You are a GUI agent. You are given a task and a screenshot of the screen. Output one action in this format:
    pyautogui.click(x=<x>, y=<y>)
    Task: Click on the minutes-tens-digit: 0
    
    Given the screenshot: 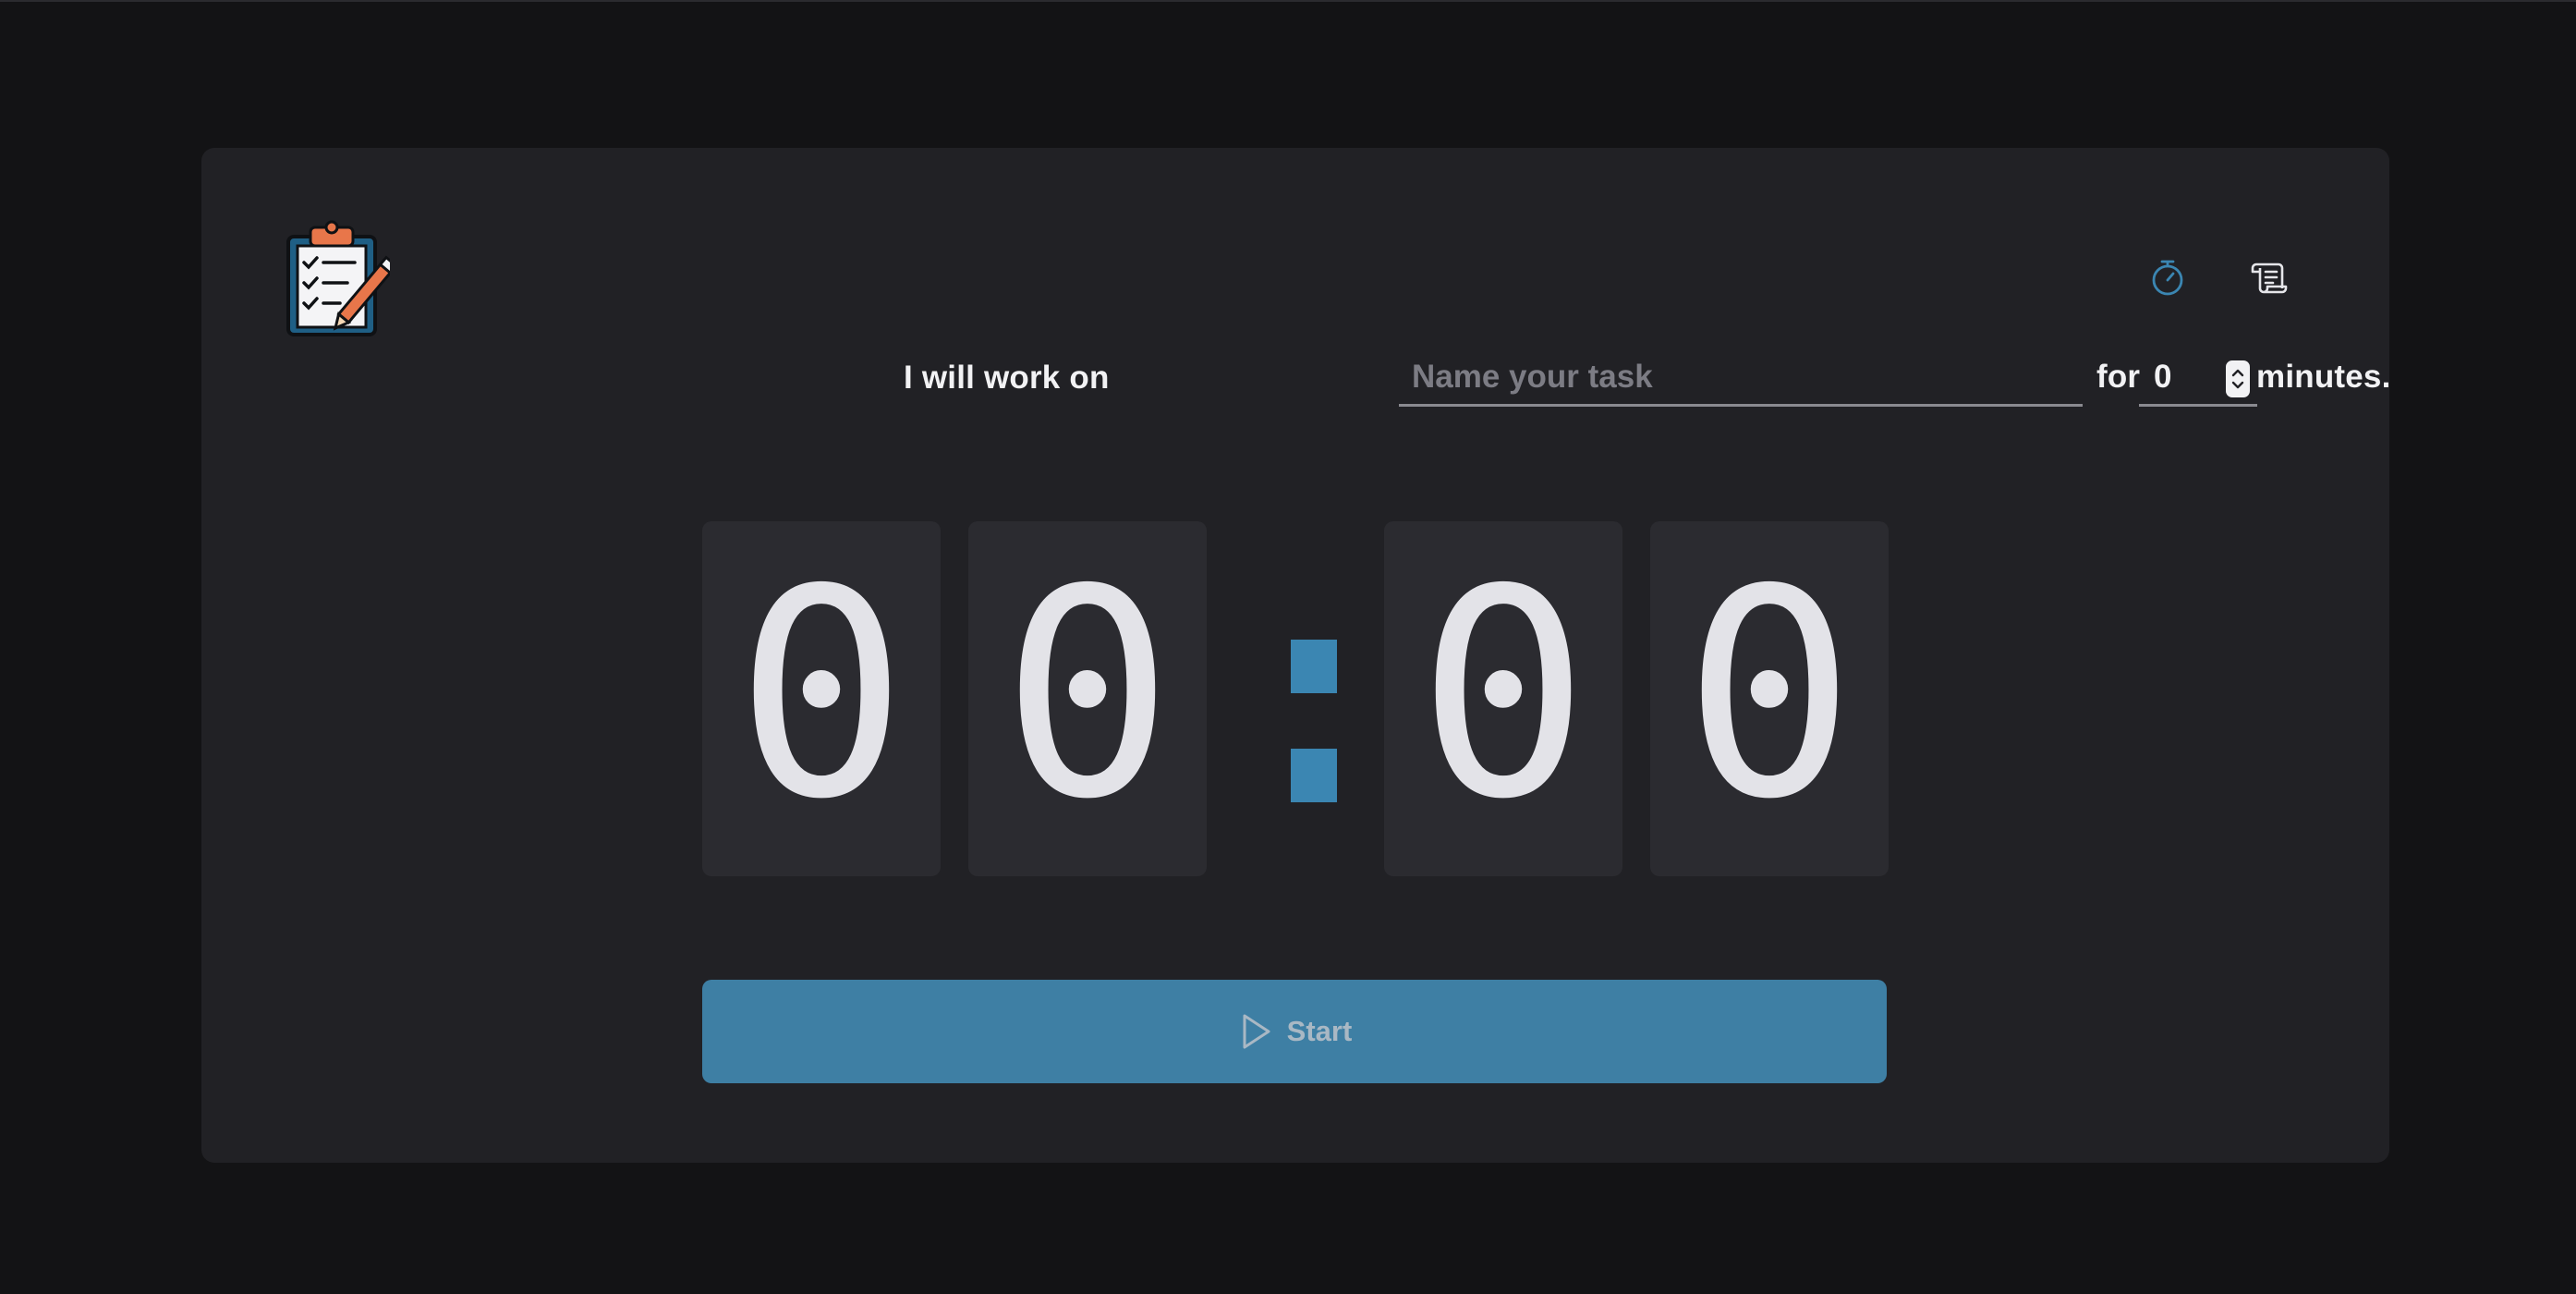 What is the action you would take?
    pyautogui.click(x=821, y=698)
    